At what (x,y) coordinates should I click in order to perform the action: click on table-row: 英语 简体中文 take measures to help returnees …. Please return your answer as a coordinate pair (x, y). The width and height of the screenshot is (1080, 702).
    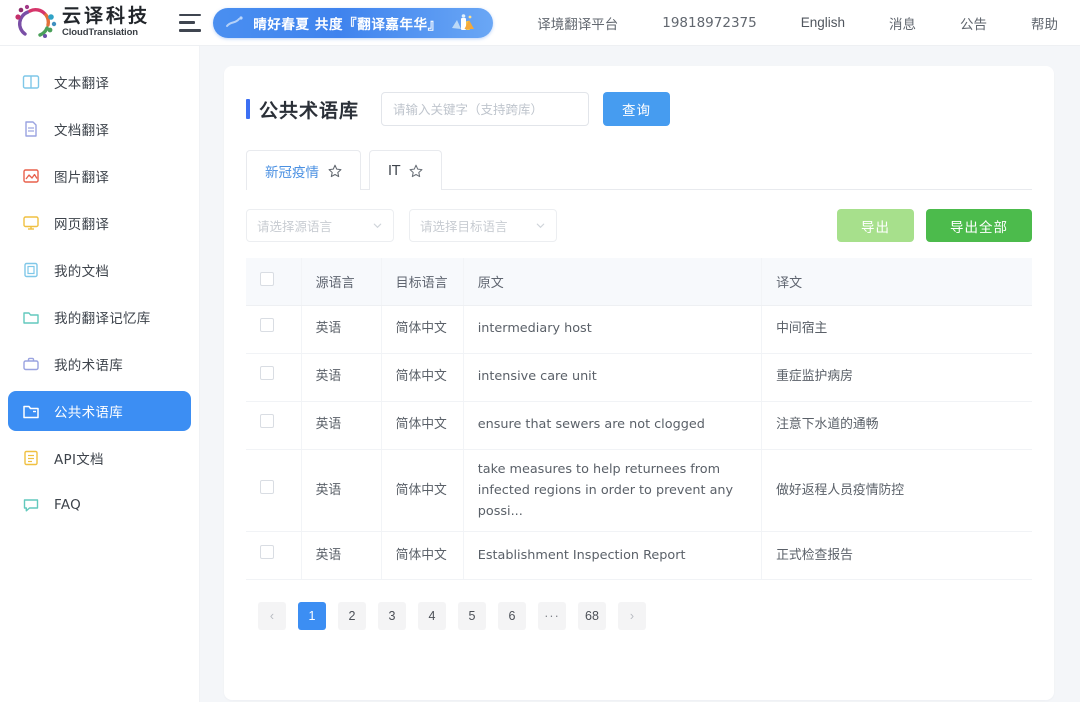
    Looking at the image, I should click on (639, 490).